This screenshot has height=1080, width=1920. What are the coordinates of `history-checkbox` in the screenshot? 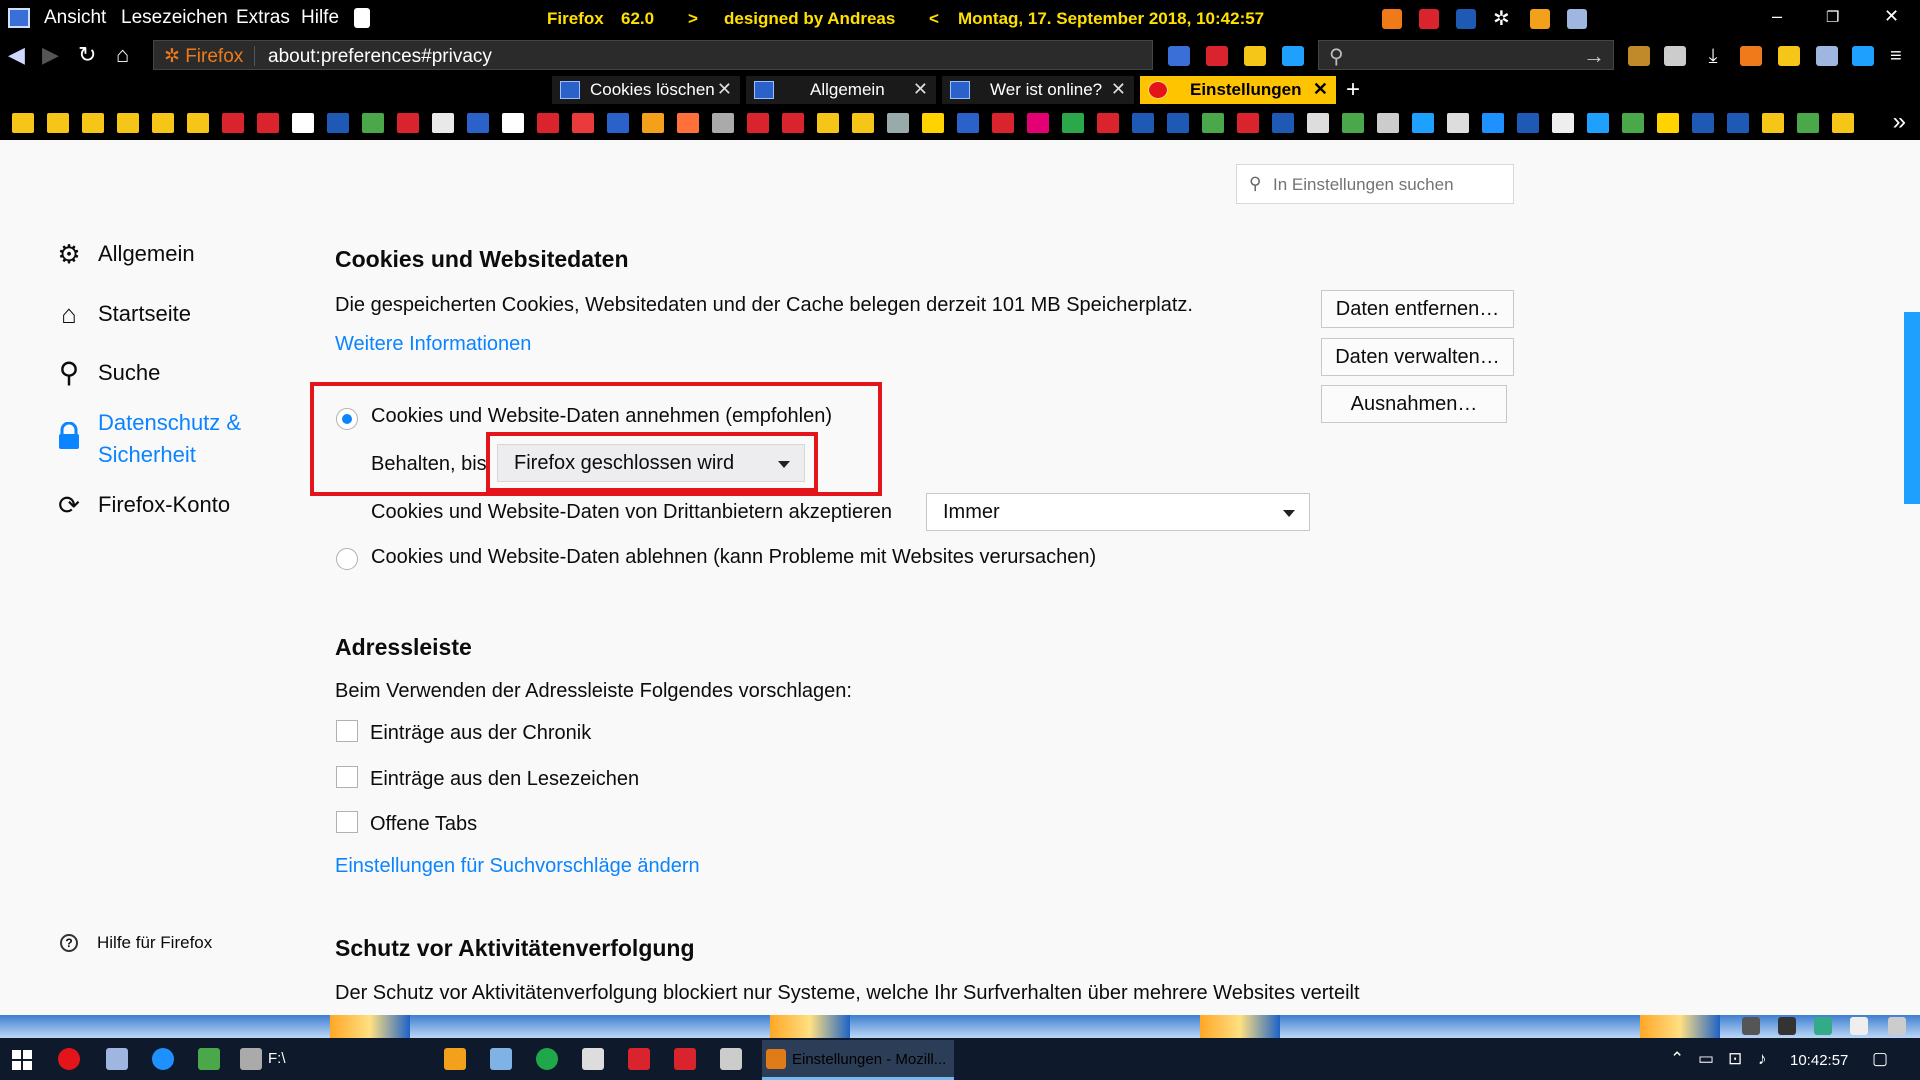 It's located at (347, 731).